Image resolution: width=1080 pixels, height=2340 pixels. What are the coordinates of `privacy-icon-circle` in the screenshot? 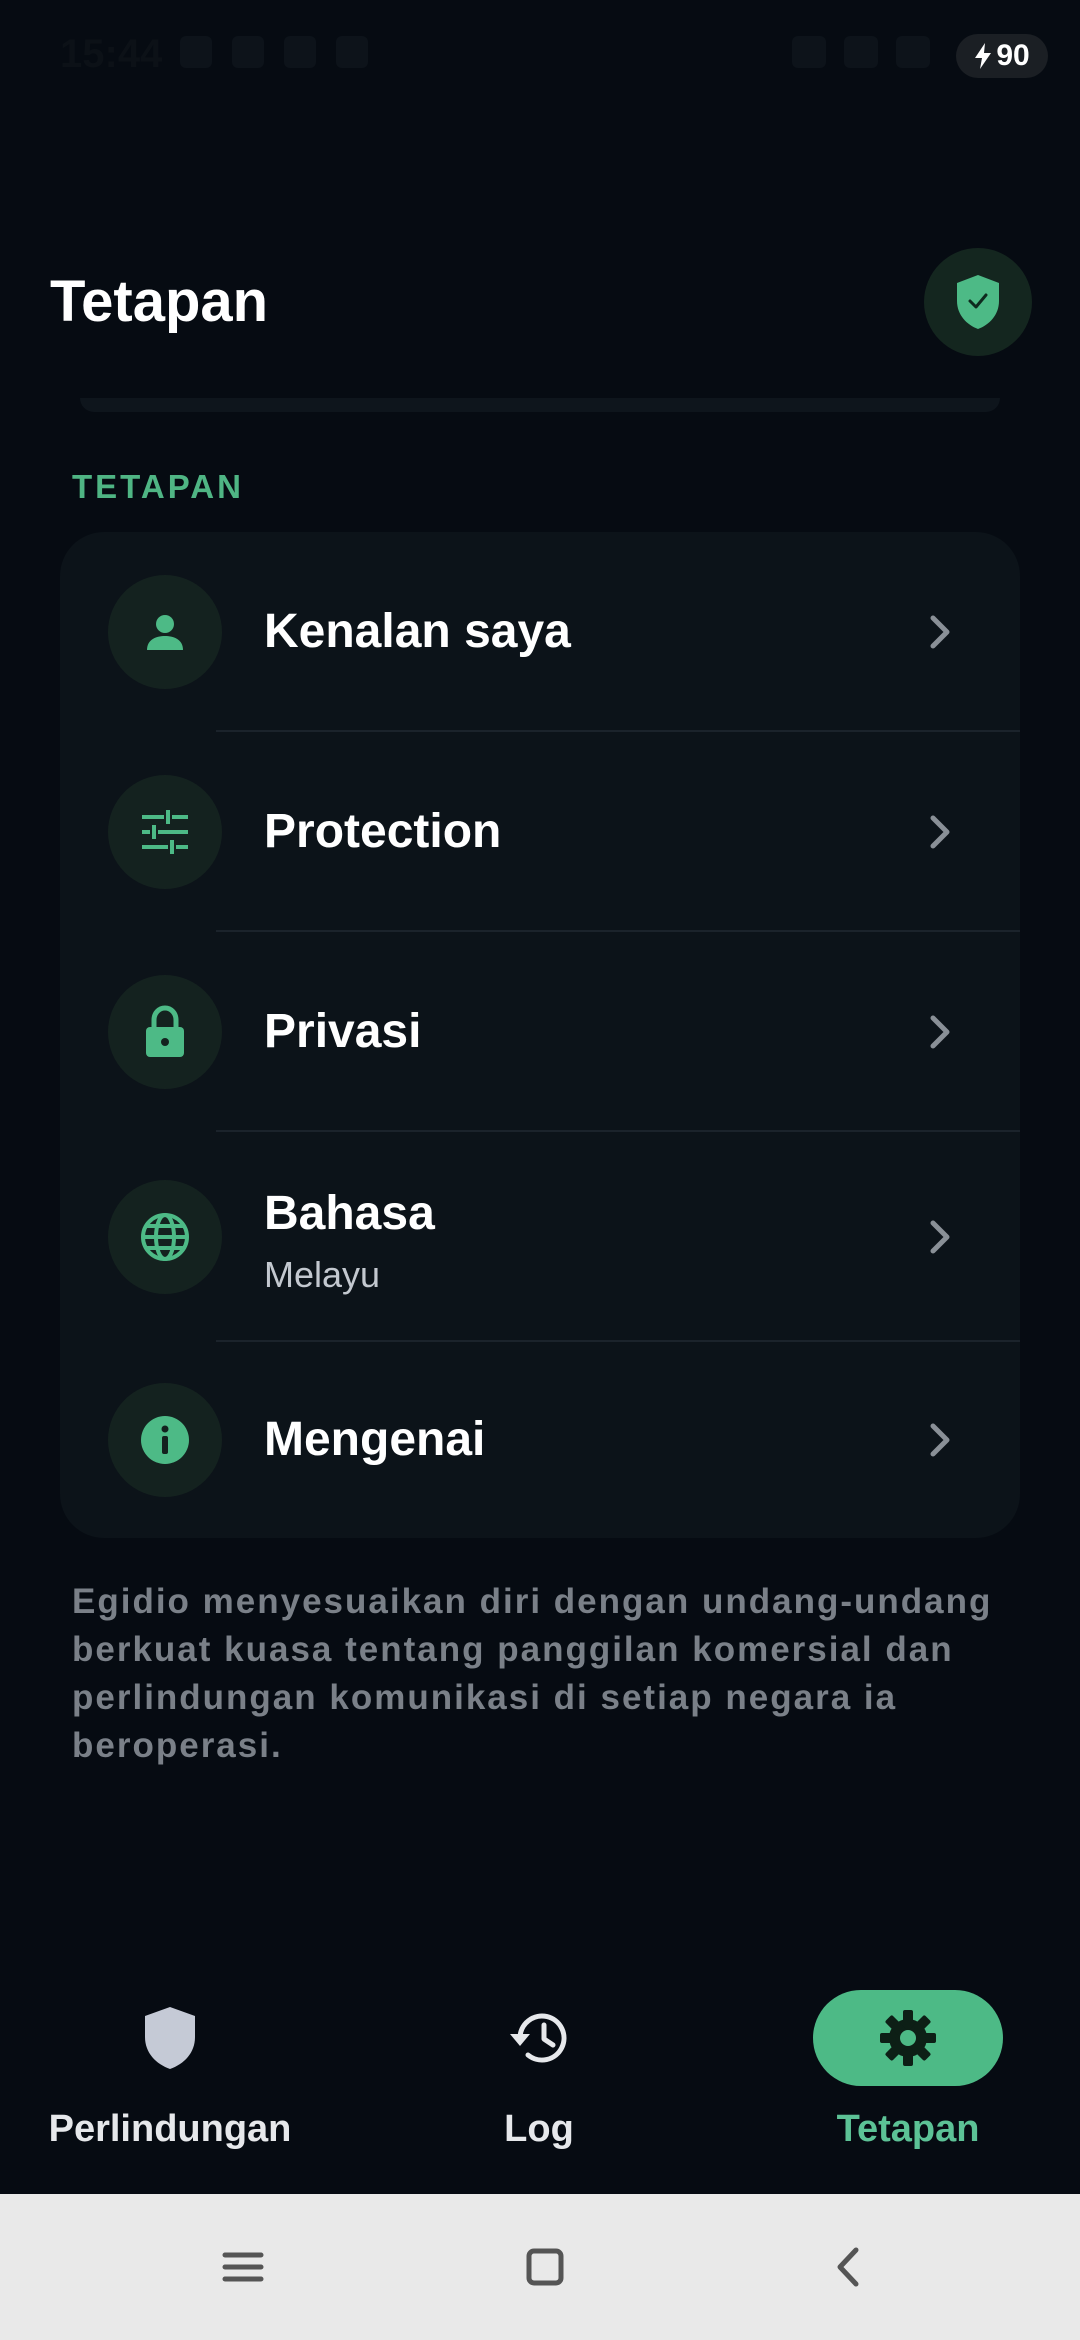 It's located at (165, 1032).